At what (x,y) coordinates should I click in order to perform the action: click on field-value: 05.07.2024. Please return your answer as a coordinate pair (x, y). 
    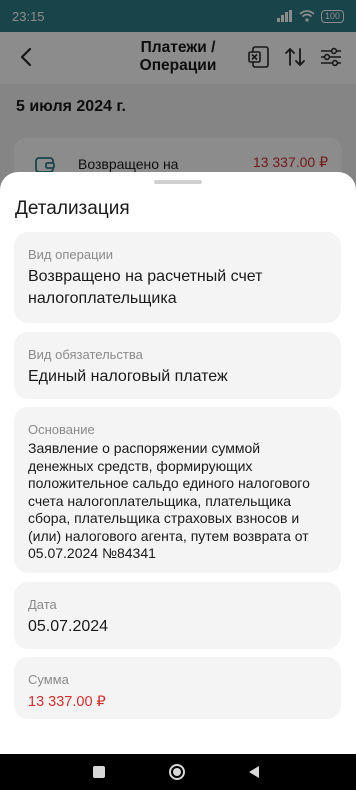
    Looking at the image, I should click on (68, 626).